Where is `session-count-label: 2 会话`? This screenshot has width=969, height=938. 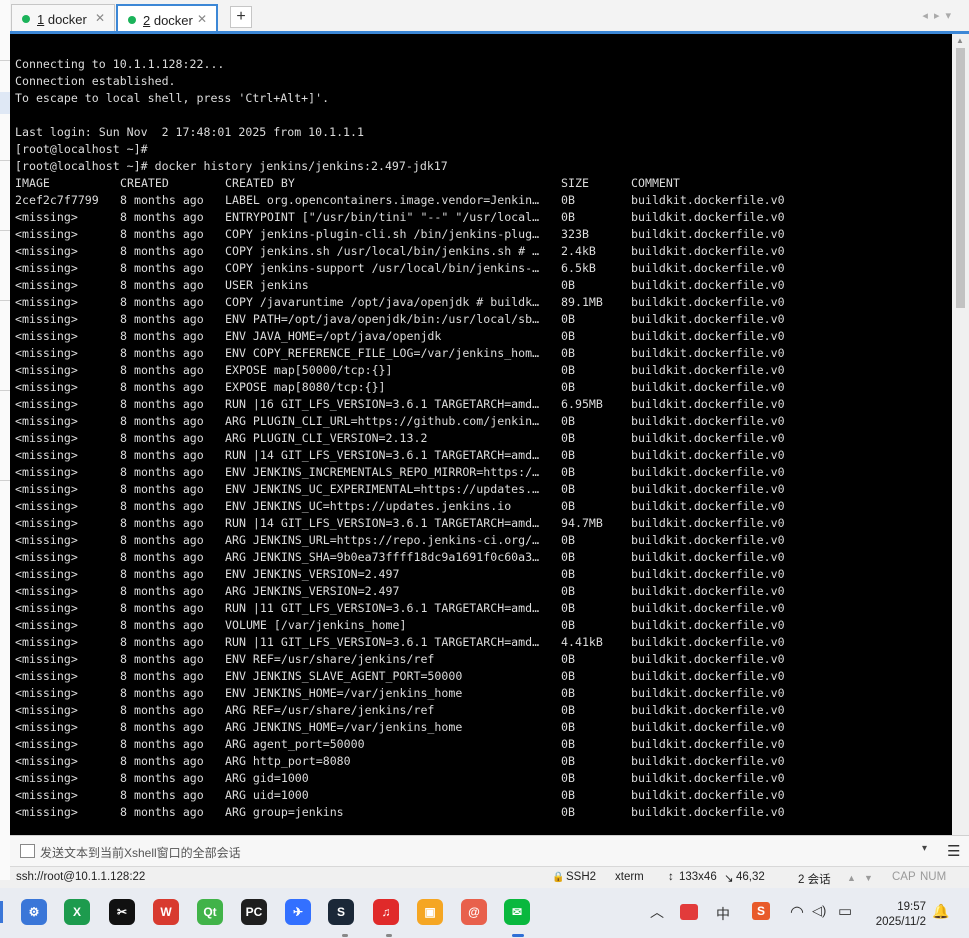 session-count-label: 2 会话 is located at coordinates (814, 880).